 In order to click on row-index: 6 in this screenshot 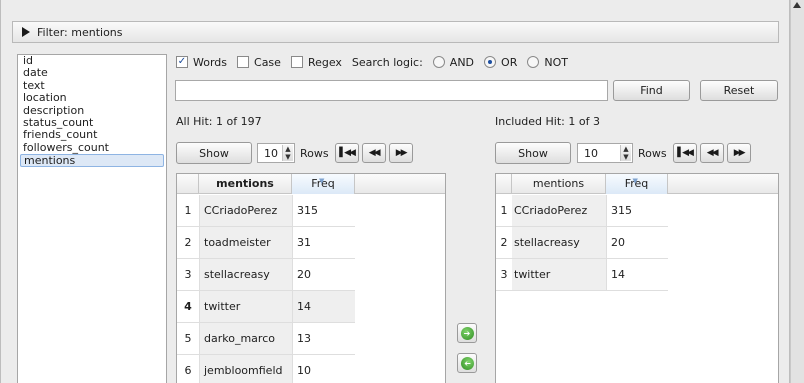, I will do `click(188, 369)`.